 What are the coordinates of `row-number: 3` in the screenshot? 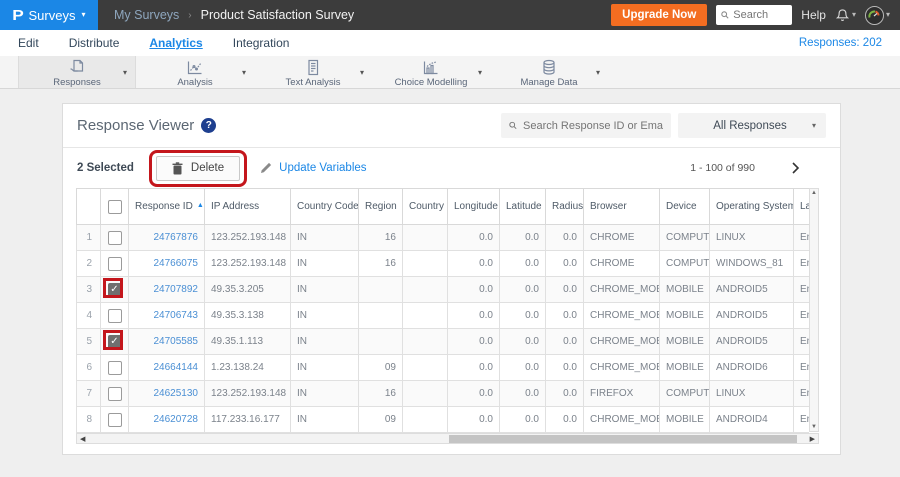 It's located at (88, 289).